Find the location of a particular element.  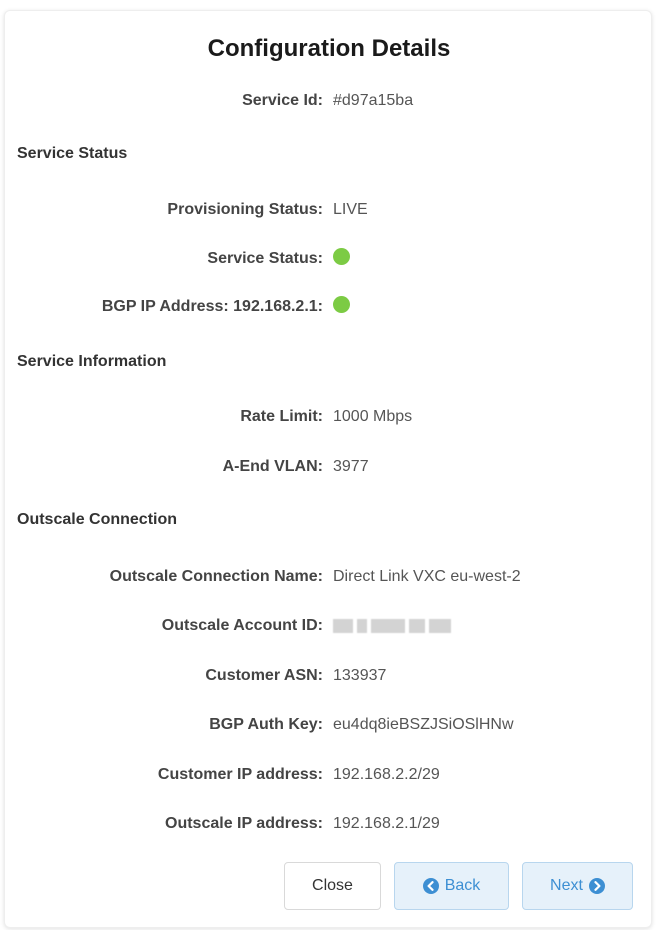

next-button-label: Next is located at coordinates (566, 885).